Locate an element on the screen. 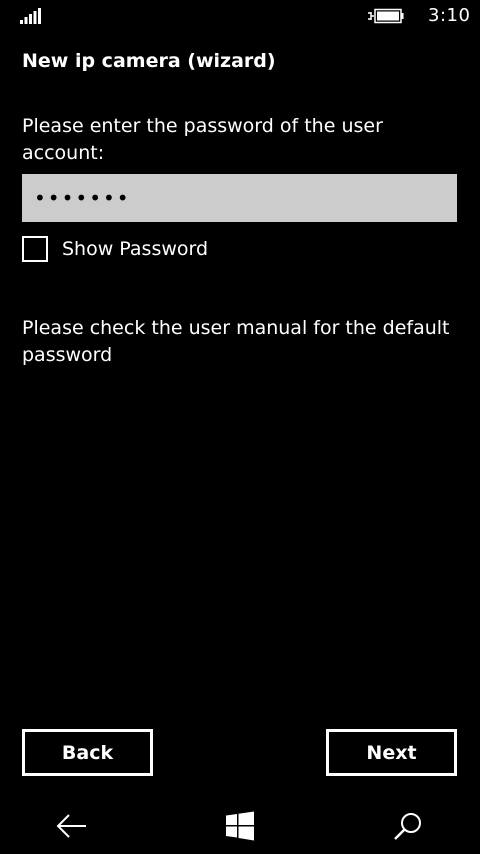 The height and width of the screenshot is (854, 480). password-field is located at coordinates (239, 198).